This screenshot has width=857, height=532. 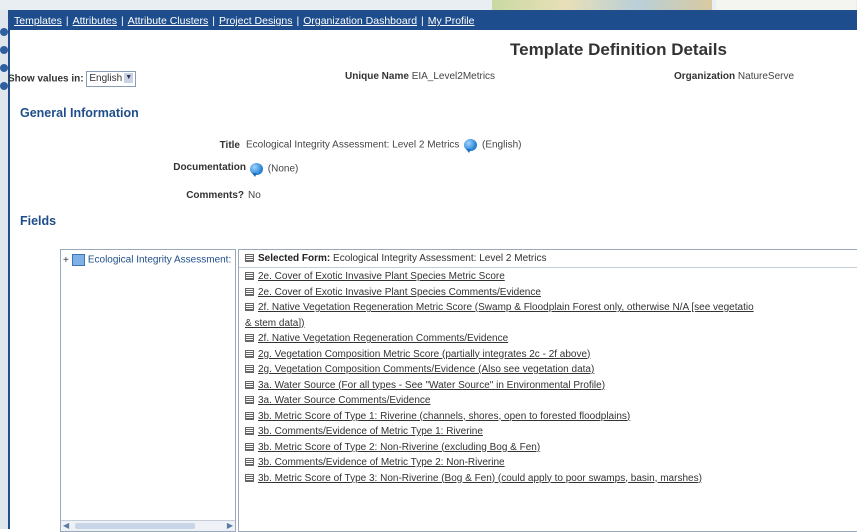 I want to click on field-link-continuation: & stem data]), so click(x=274, y=323).